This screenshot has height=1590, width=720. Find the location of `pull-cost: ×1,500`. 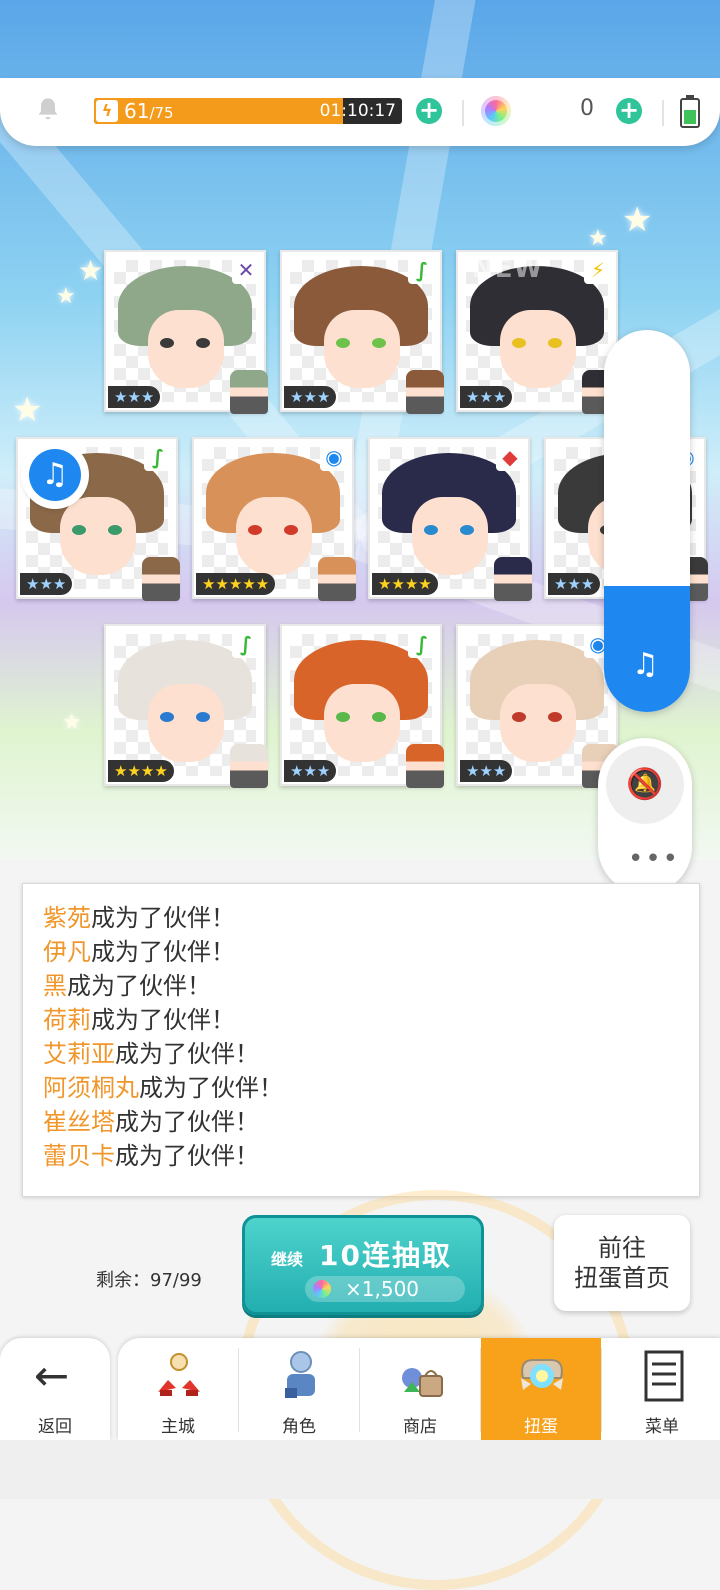

pull-cost: ×1,500 is located at coordinates (385, 1289).